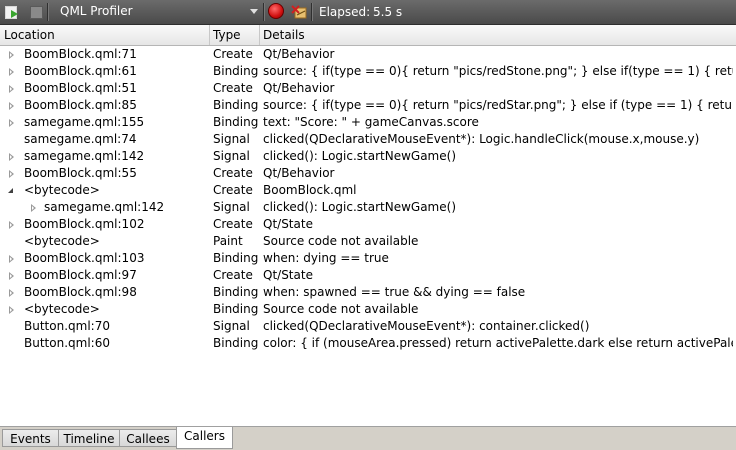 The width and height of the screenshot is (736, 450). What do you see at coordinates (30, 438) in the screenshot?
I see `tab-events: Events` at bounding box center [30, 438].